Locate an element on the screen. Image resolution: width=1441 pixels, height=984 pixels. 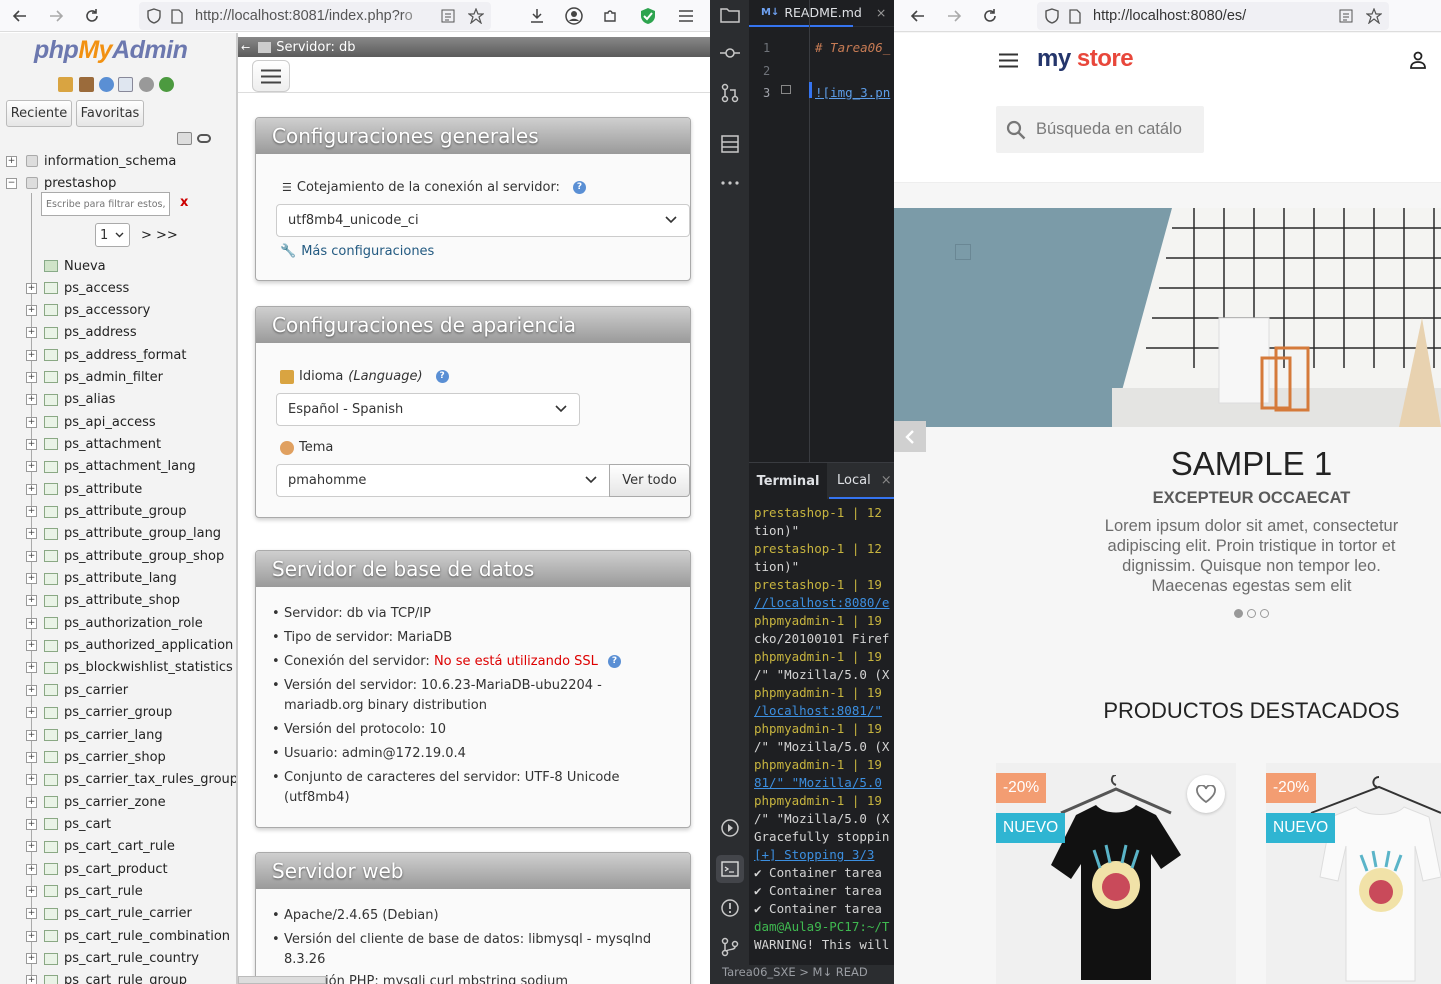
reader-view-icon is located at coordinates (1346, 16).